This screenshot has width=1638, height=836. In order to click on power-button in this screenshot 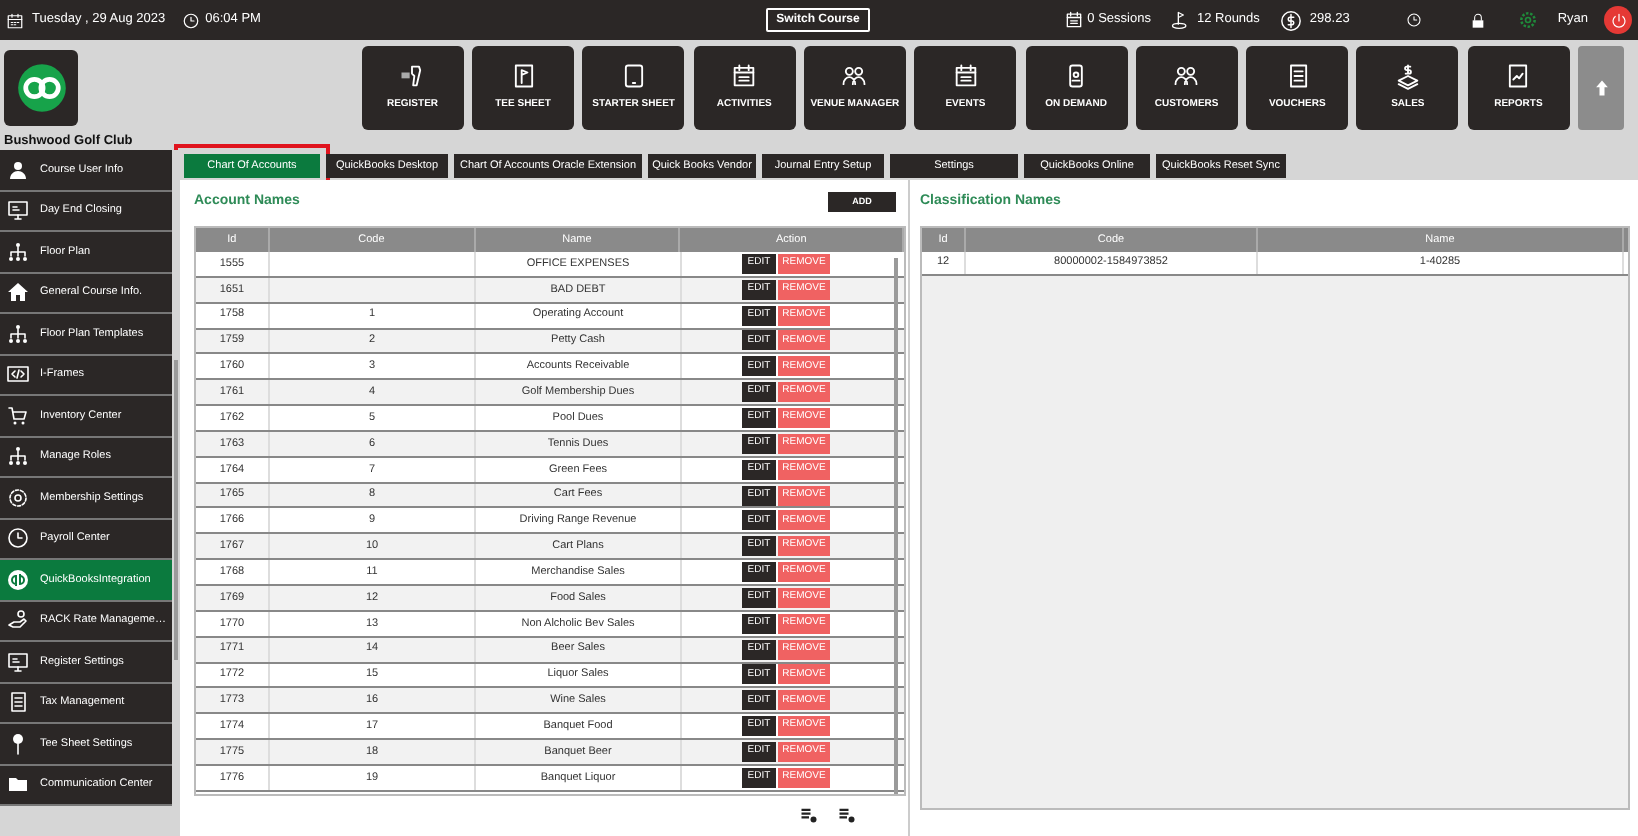, I will do `click(1618, 20)`.